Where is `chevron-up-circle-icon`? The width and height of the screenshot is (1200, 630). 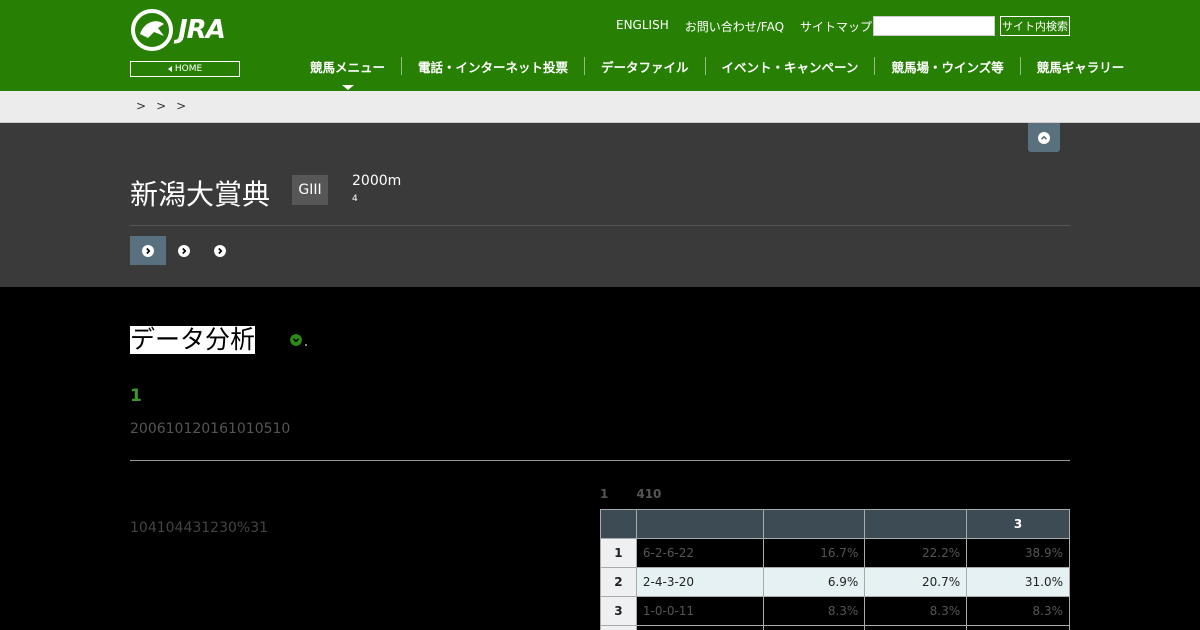
chevron-up-circle-icon is located at coordinates (1044, 137).